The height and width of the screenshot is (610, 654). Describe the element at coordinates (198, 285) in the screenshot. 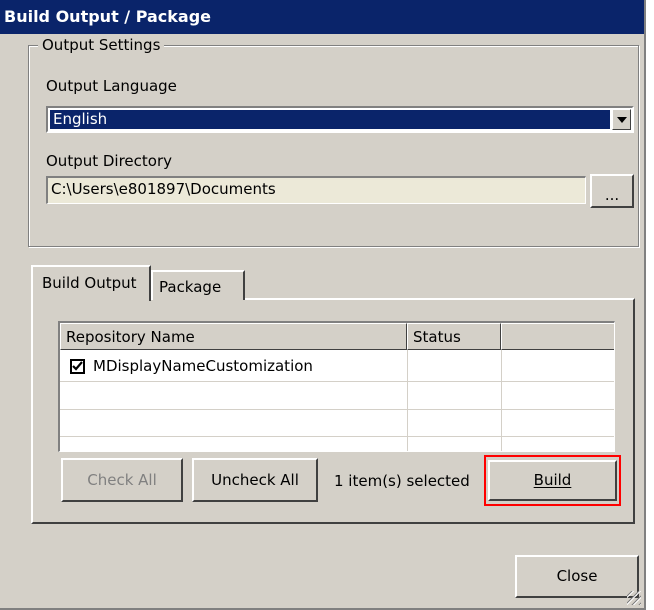

I see `tab-package: Package` at that location.